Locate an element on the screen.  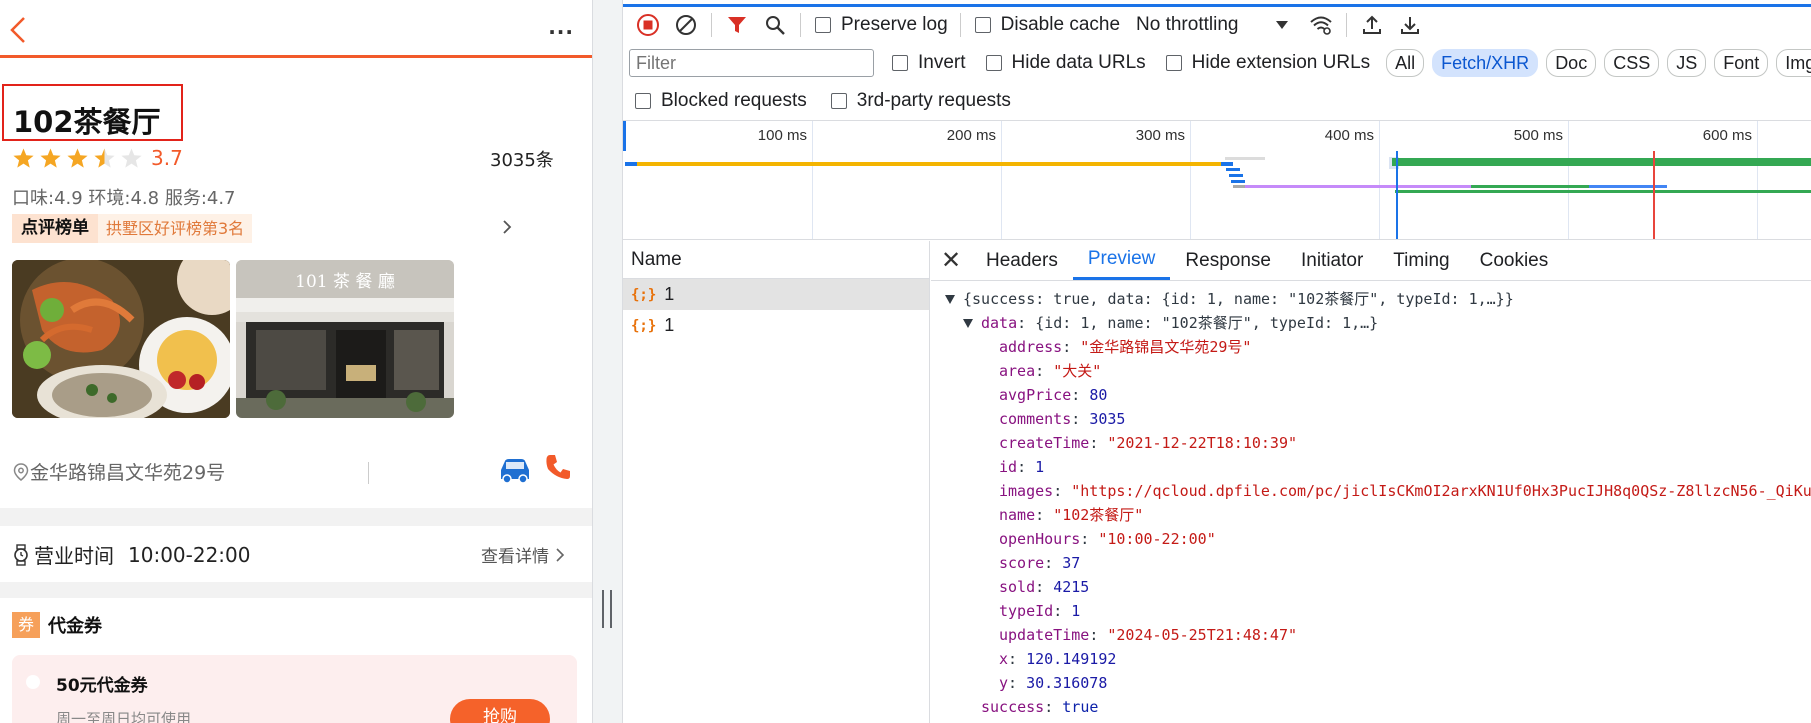
rank-badge: 点评榜单 拱墅区好评榜第3名 is located at coordinates (132, 228).